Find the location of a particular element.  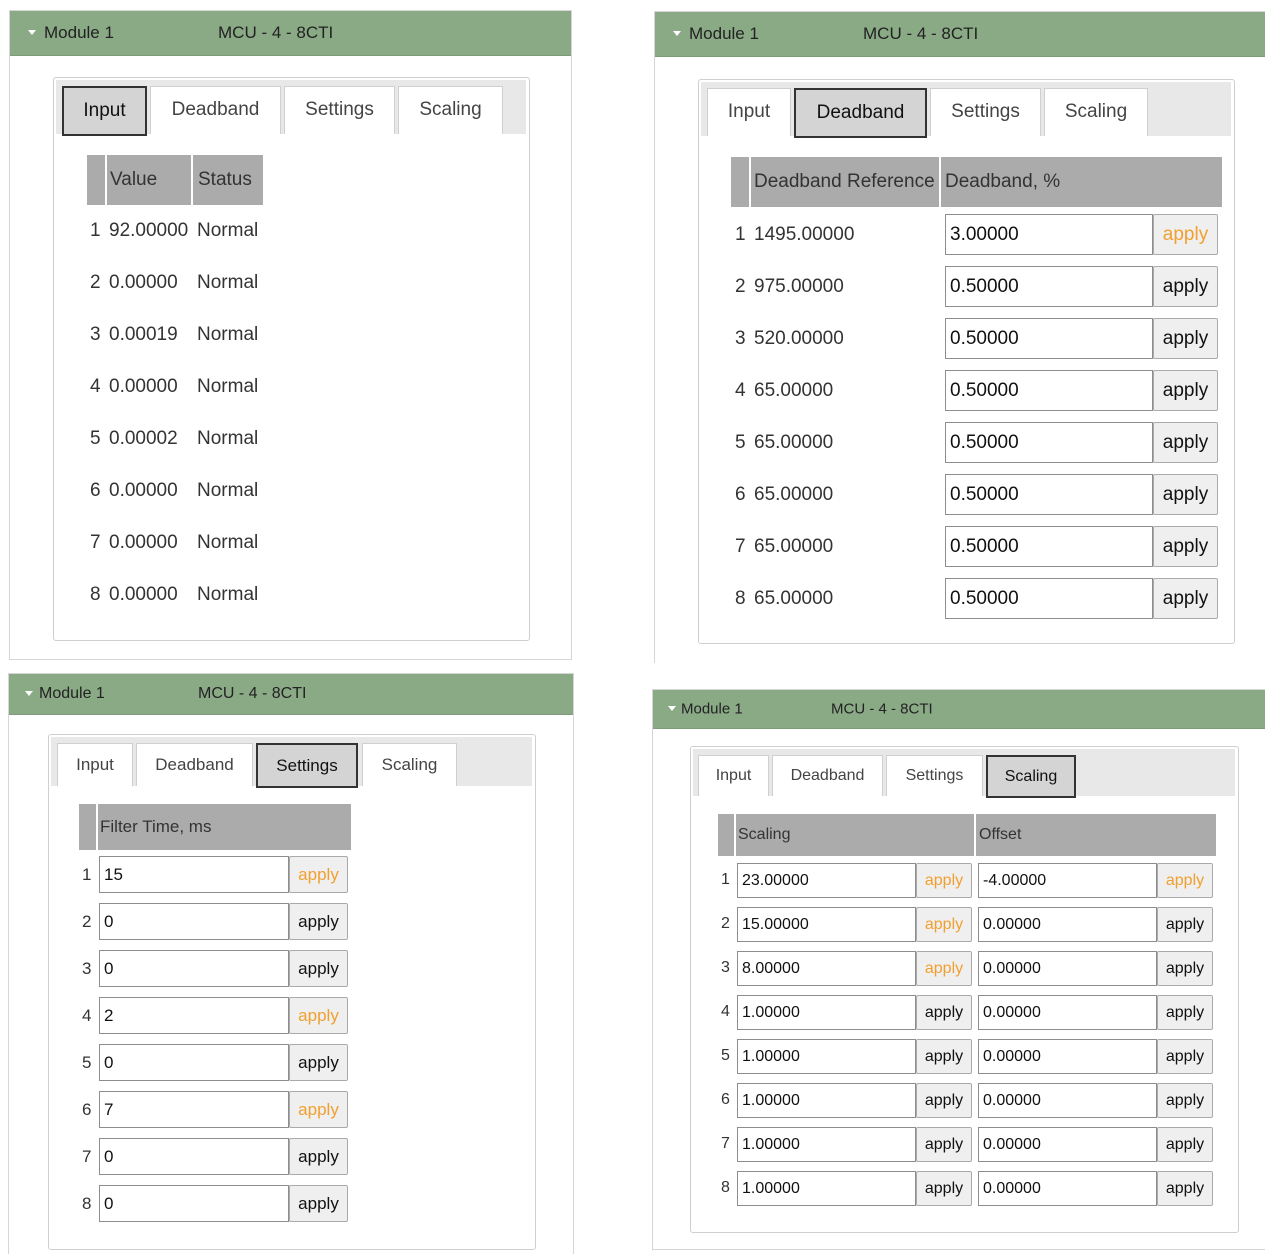

column-header-scaling: Scaling is located at coordinates (764, 834).